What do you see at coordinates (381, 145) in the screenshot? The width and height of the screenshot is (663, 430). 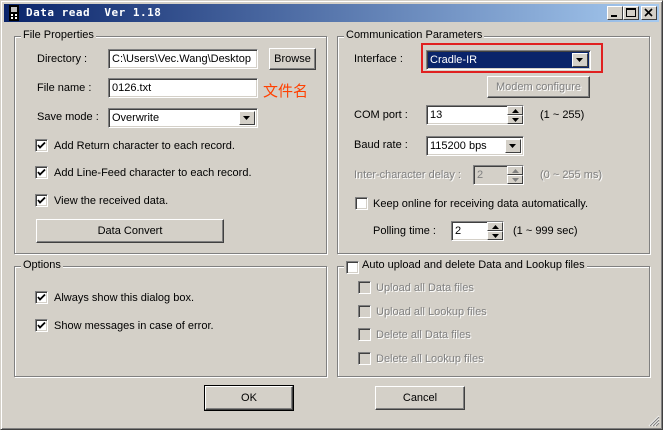 I see `baud-rate-label: Baud rate :` at bounding box center [381, 145].